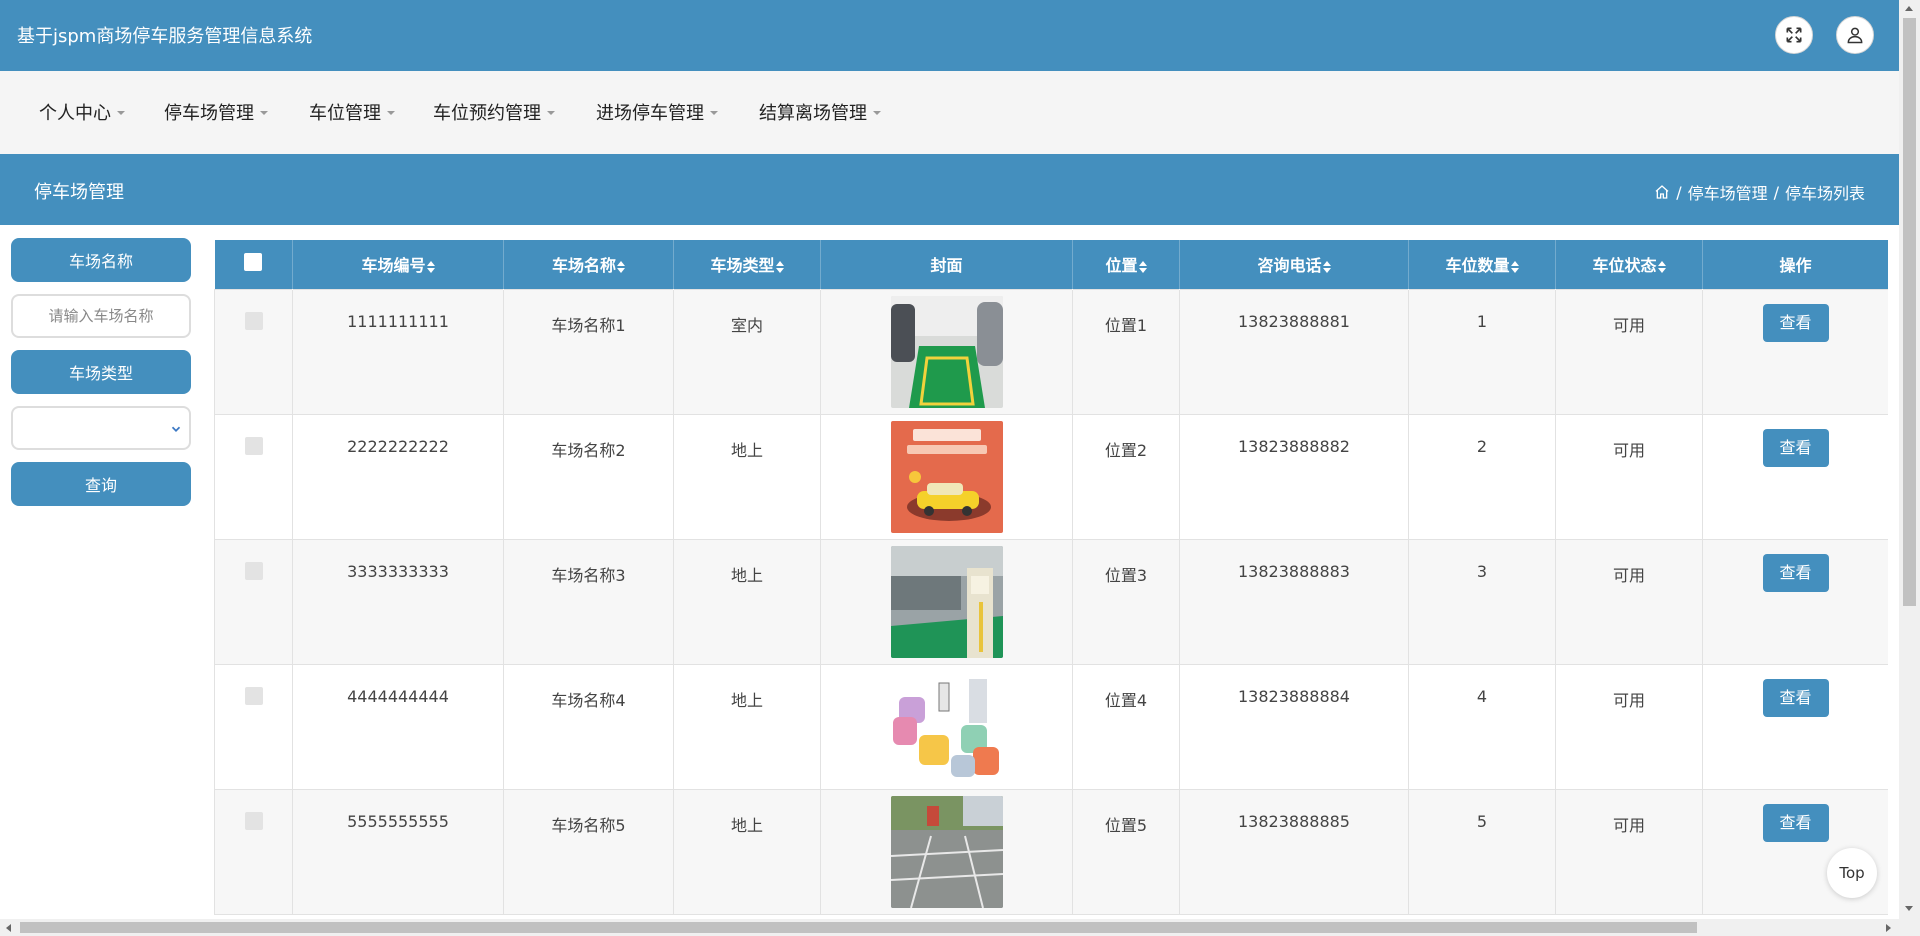 The image size is (1920, 936). I want to click on column-header-cover: 封面, so click(946, 264).